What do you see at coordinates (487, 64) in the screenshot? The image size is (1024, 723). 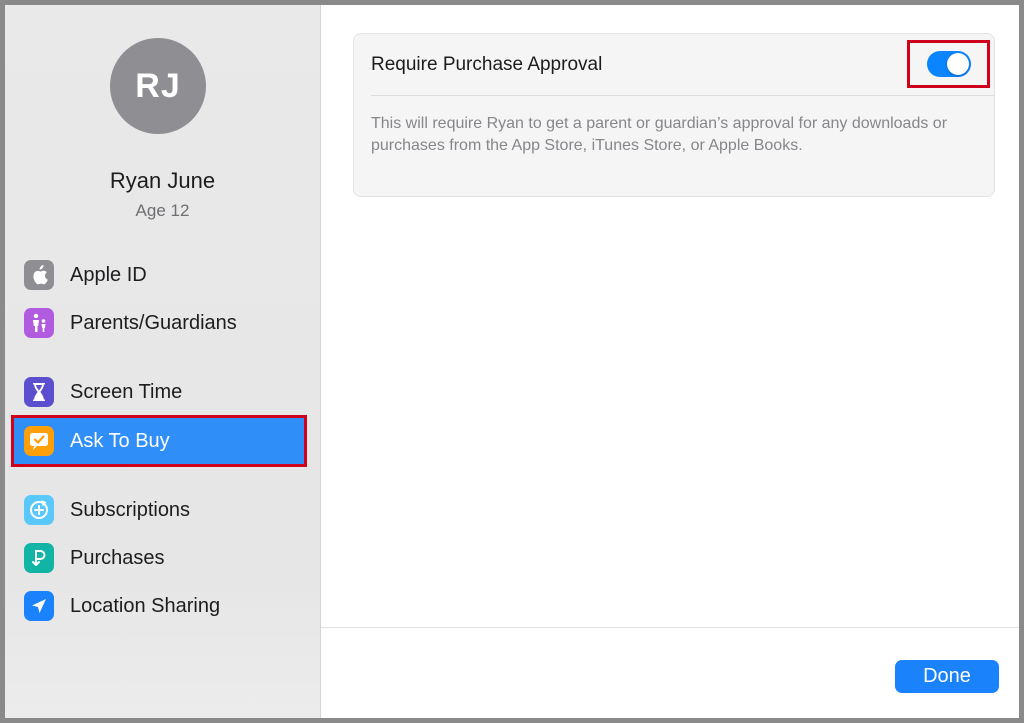 I see `setting-title: Require Purchase Approval` at bounding box center [487, 64].